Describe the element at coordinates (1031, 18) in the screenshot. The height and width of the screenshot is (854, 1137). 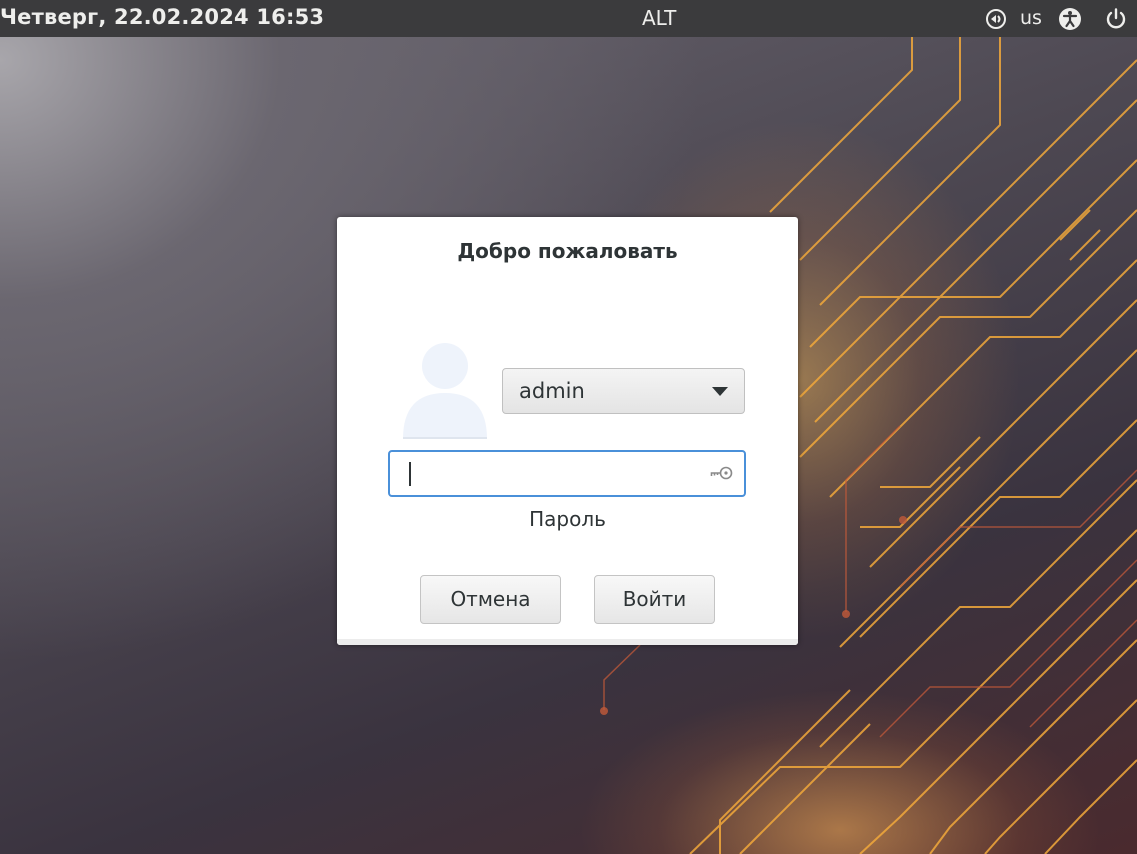
I see `keyboard-layout-indicator: us` at that location.